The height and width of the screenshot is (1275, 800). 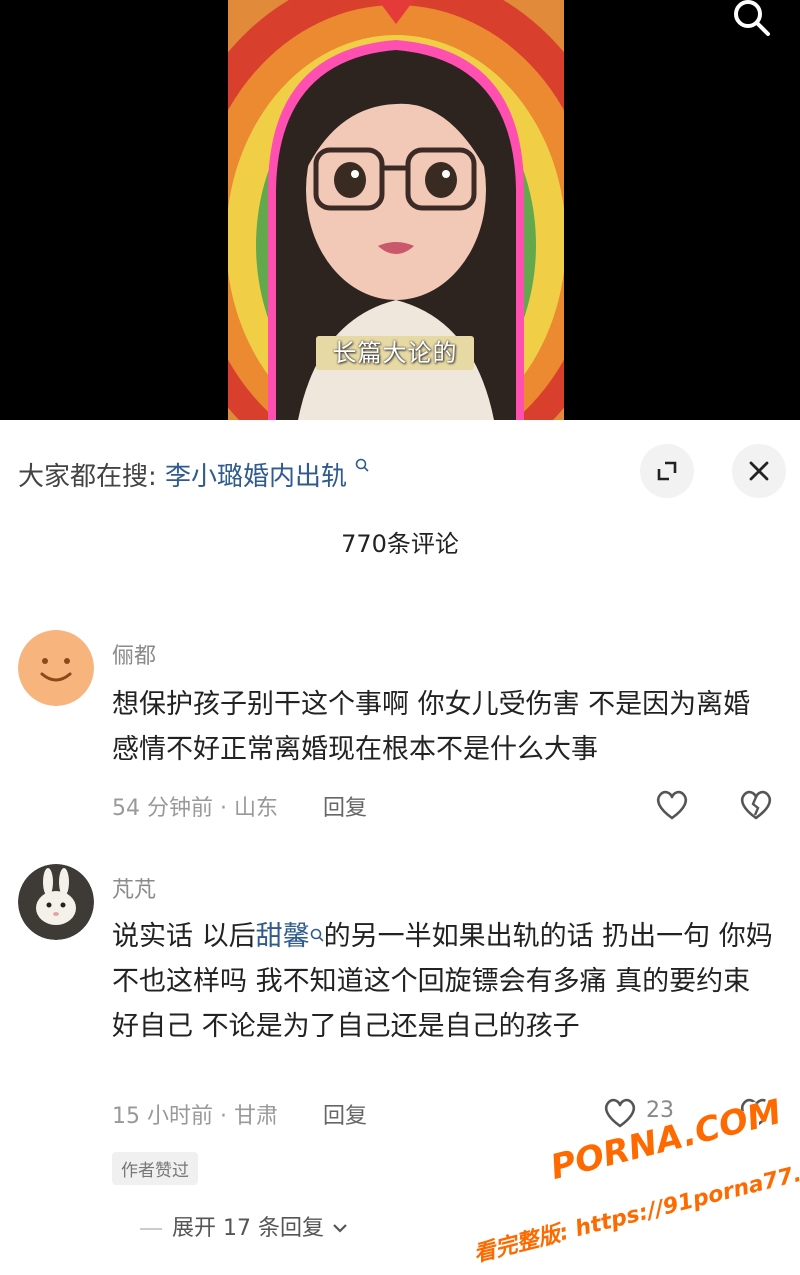 I want to click on comment-meta: 15 小时前 · 甘肃 回复, so click(x=239, y=1114).